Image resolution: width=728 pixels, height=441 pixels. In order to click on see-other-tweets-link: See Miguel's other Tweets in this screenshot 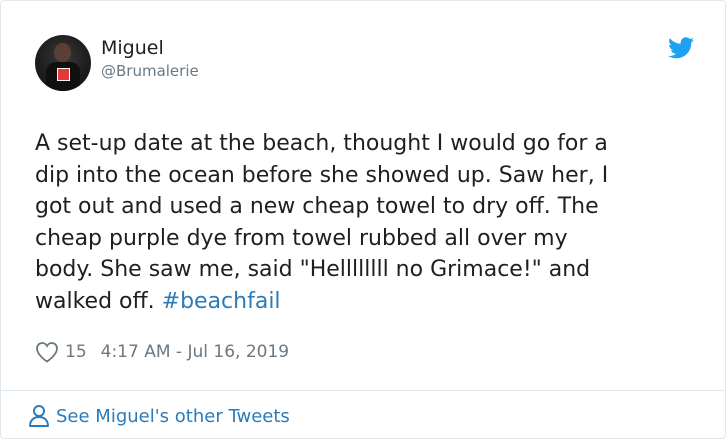, I will do `click(159, 416)`.